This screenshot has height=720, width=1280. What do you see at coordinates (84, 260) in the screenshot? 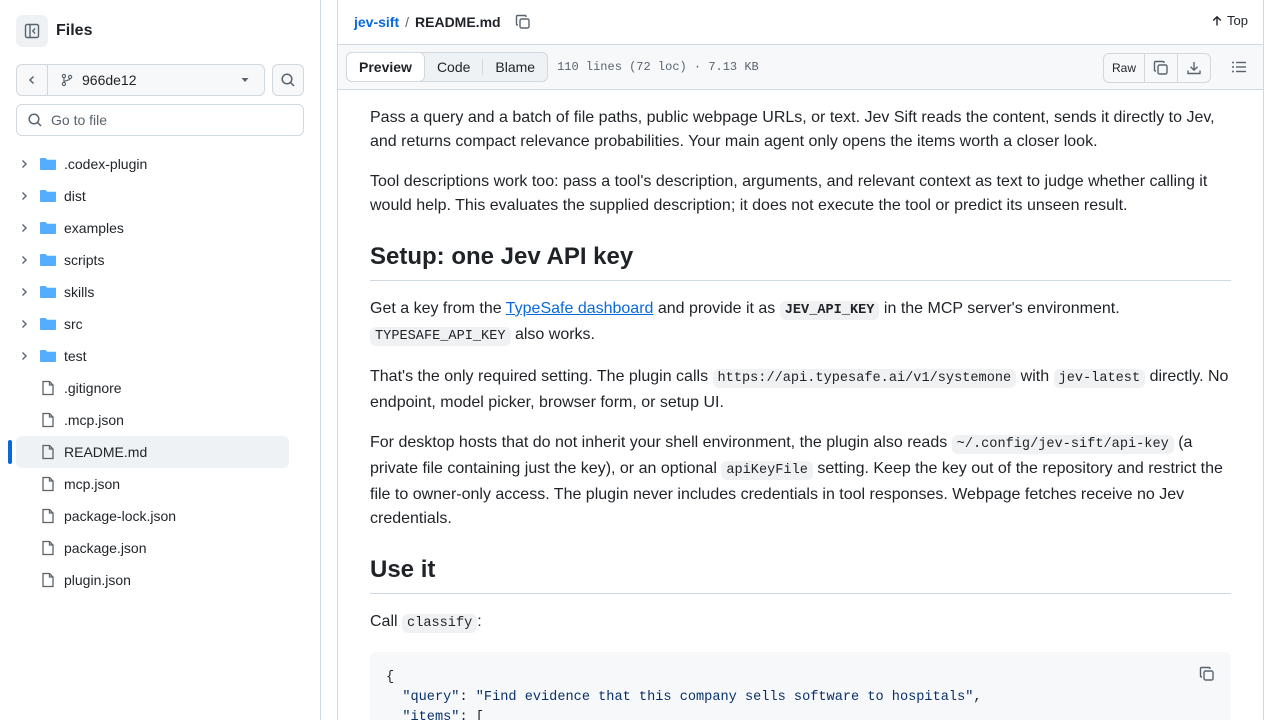
I see `tree-item-label: scripts` at bounding box center [84, 260].